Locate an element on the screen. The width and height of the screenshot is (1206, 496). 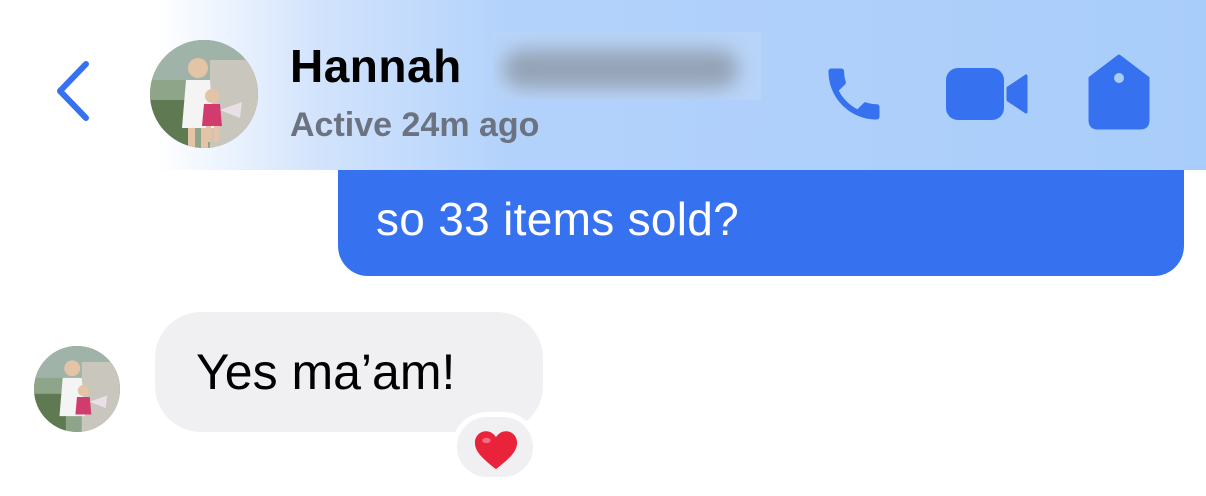
call-button is located at coordinates (854, 94).